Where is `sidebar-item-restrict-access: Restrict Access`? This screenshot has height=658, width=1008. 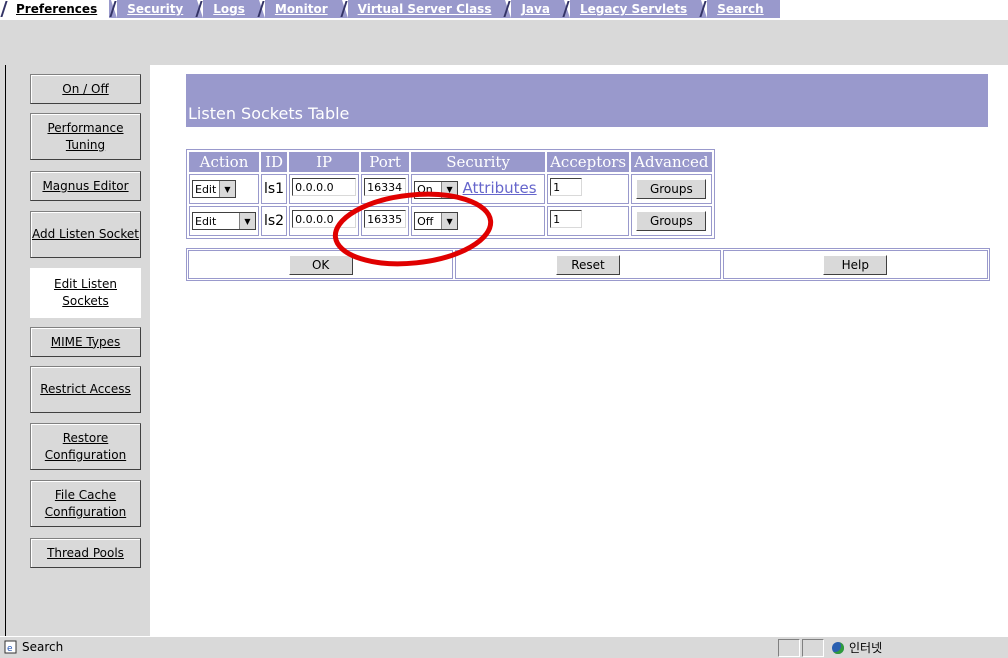
sidebar-item-restrict-access: Restrict Access is located at coordinates (85, 389).